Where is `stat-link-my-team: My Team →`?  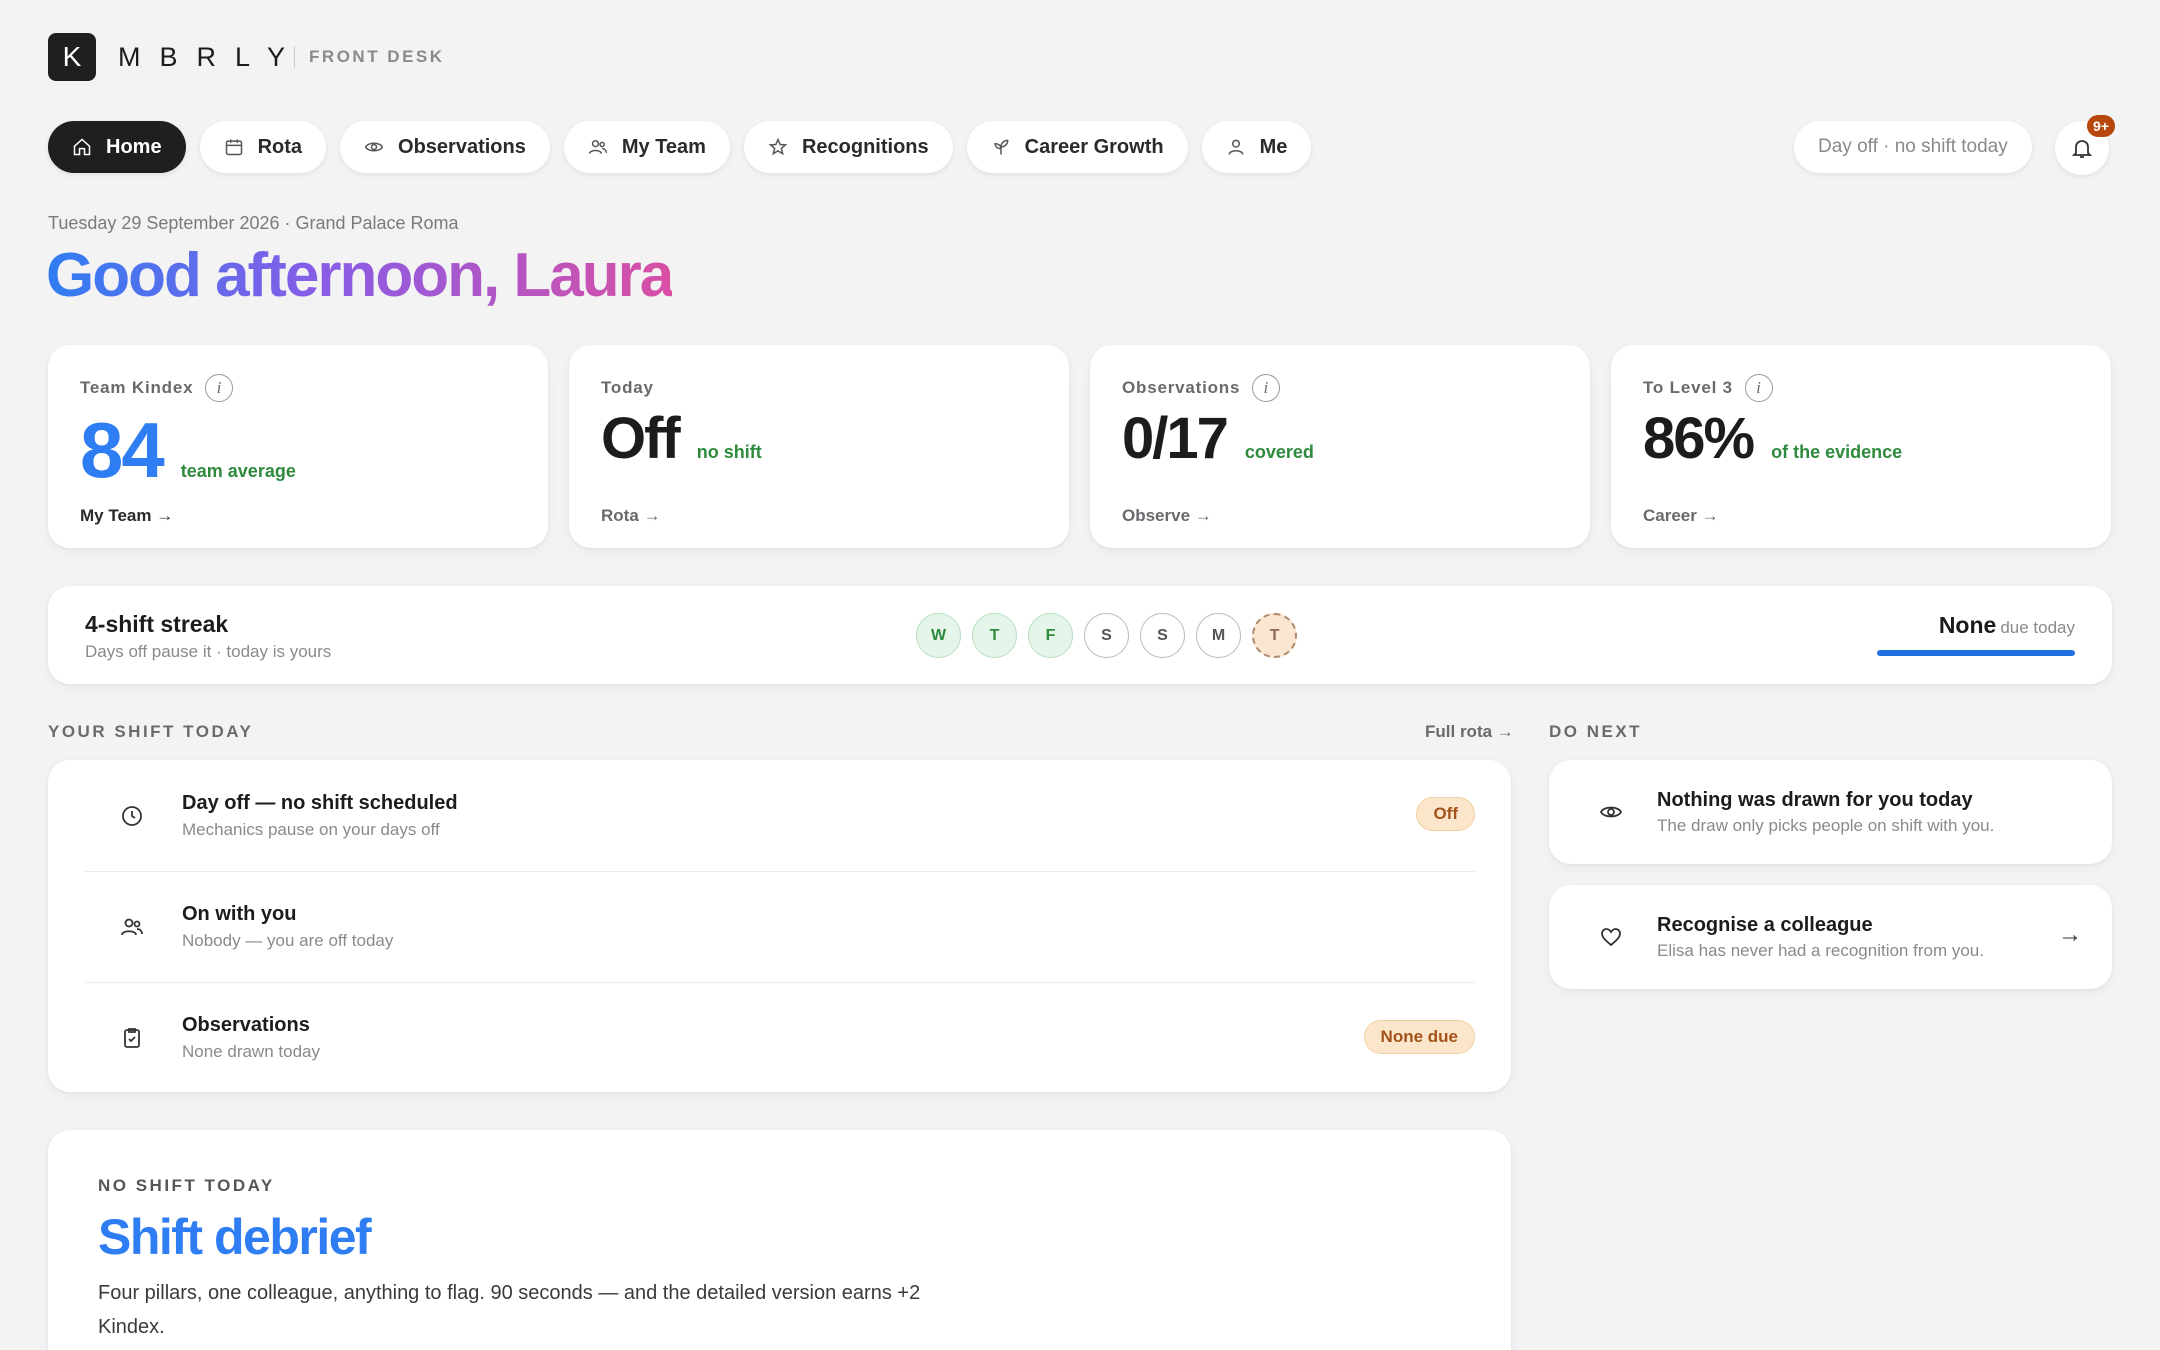 stat-link-my-team: My Team → is located at coordinates (126, 516).